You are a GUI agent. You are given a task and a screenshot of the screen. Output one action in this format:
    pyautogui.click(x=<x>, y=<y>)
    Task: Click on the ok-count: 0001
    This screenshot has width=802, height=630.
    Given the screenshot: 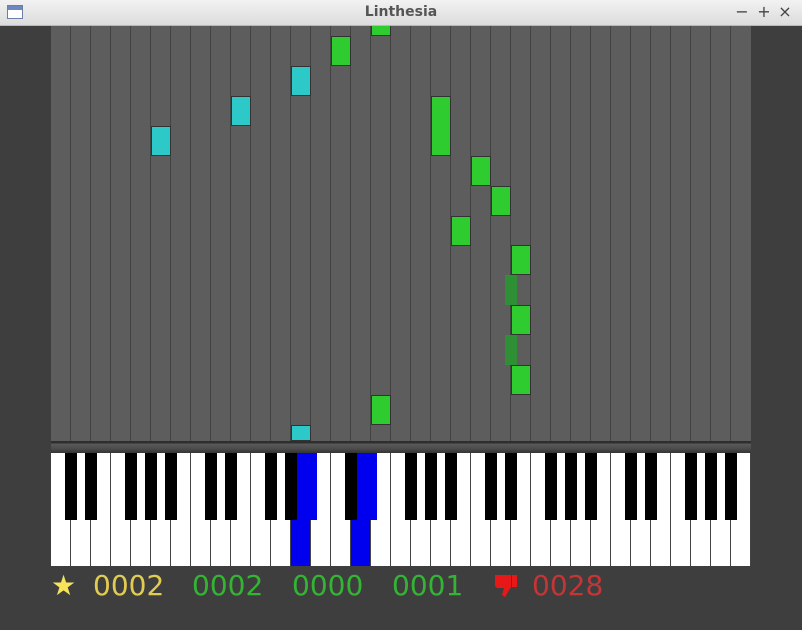 What is the action you would take?
    pyautogui.click(x=428, y=585)
    